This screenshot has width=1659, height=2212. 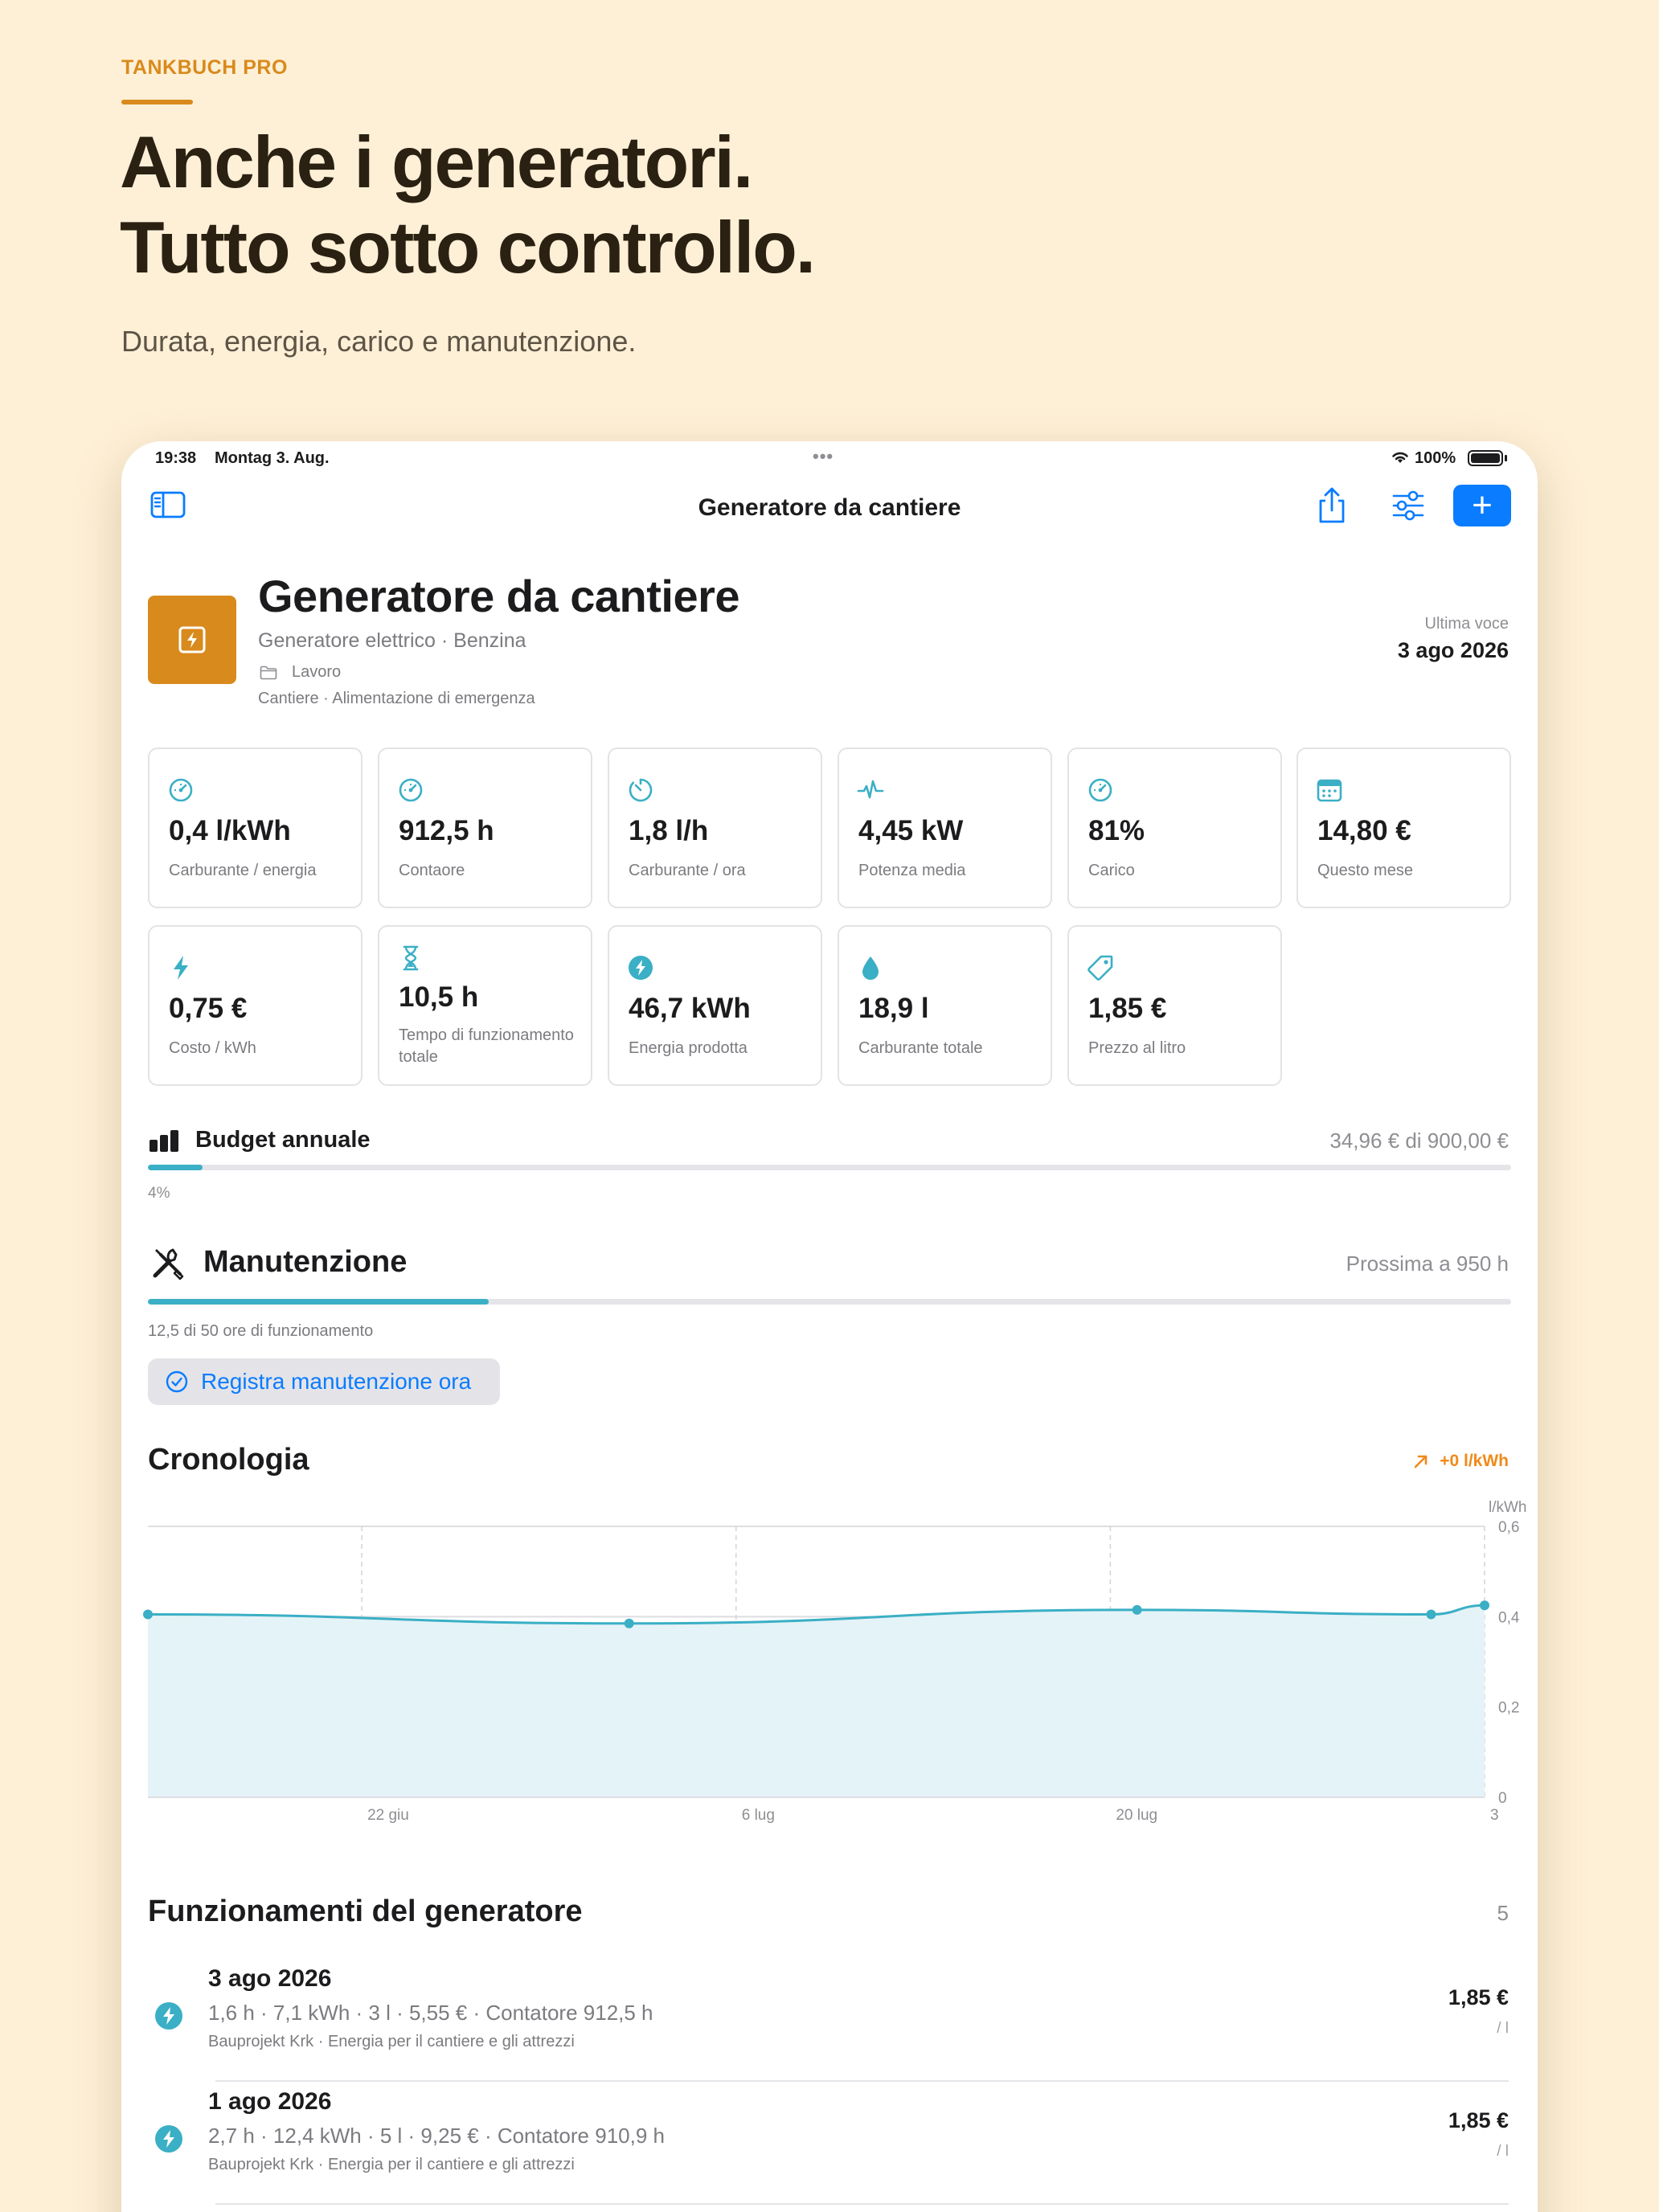 What do you see at coordinates (1503, 2028) in the screenshot?
I see `run-price-unit: / l` at bounding box center [1503, 2028].